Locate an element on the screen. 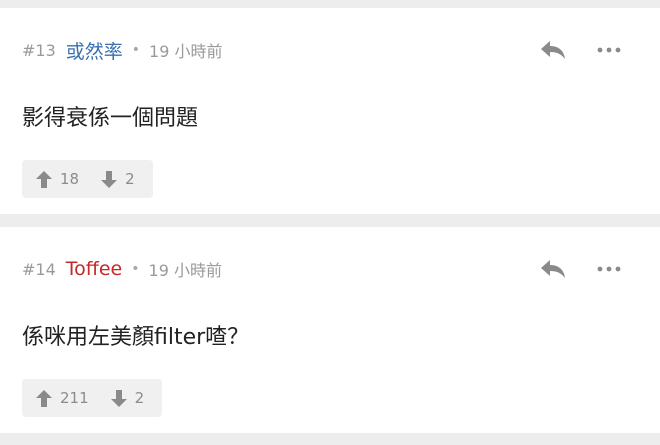 The height and width of the screenshot is (445, 660). vote-bar: 211 2 is located at coordinates (92, 398).